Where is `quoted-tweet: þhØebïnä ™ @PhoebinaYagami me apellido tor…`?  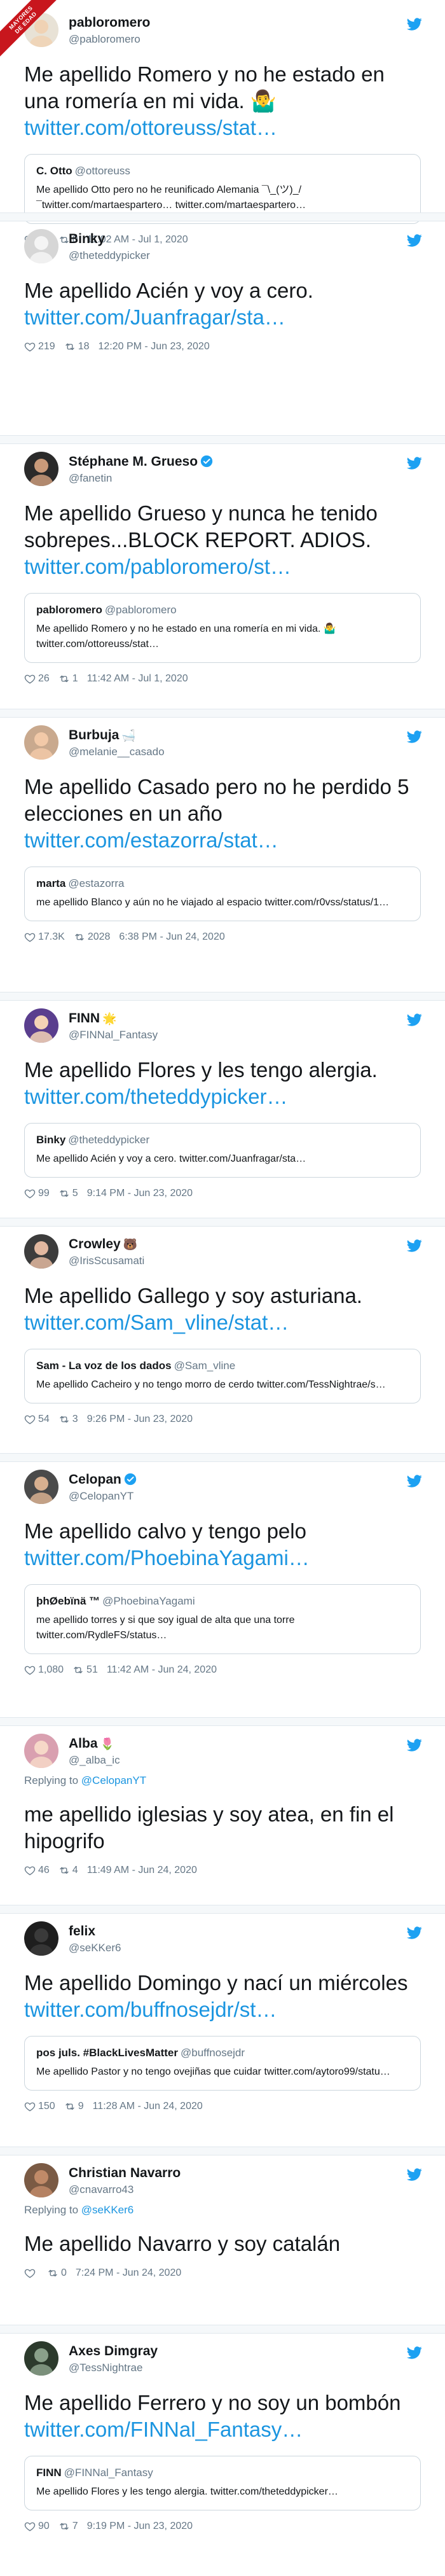
quoted-tweet: þhØebïnä ™ @PhoebinaYagami me apellido tor… is located at coordinates (222, 1619).